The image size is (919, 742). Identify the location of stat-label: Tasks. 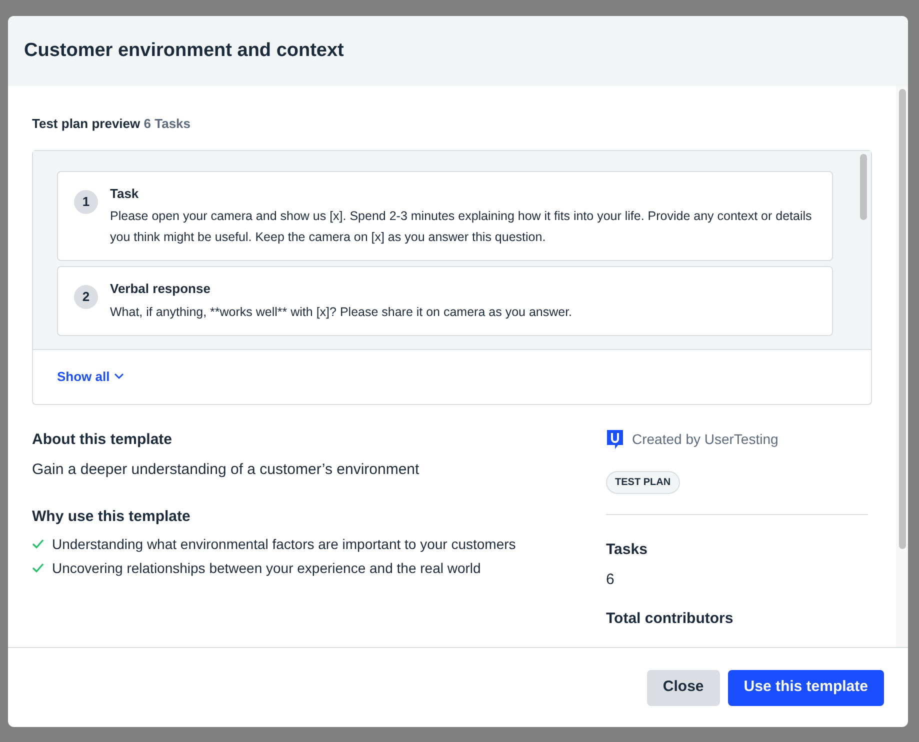
(627, 550).